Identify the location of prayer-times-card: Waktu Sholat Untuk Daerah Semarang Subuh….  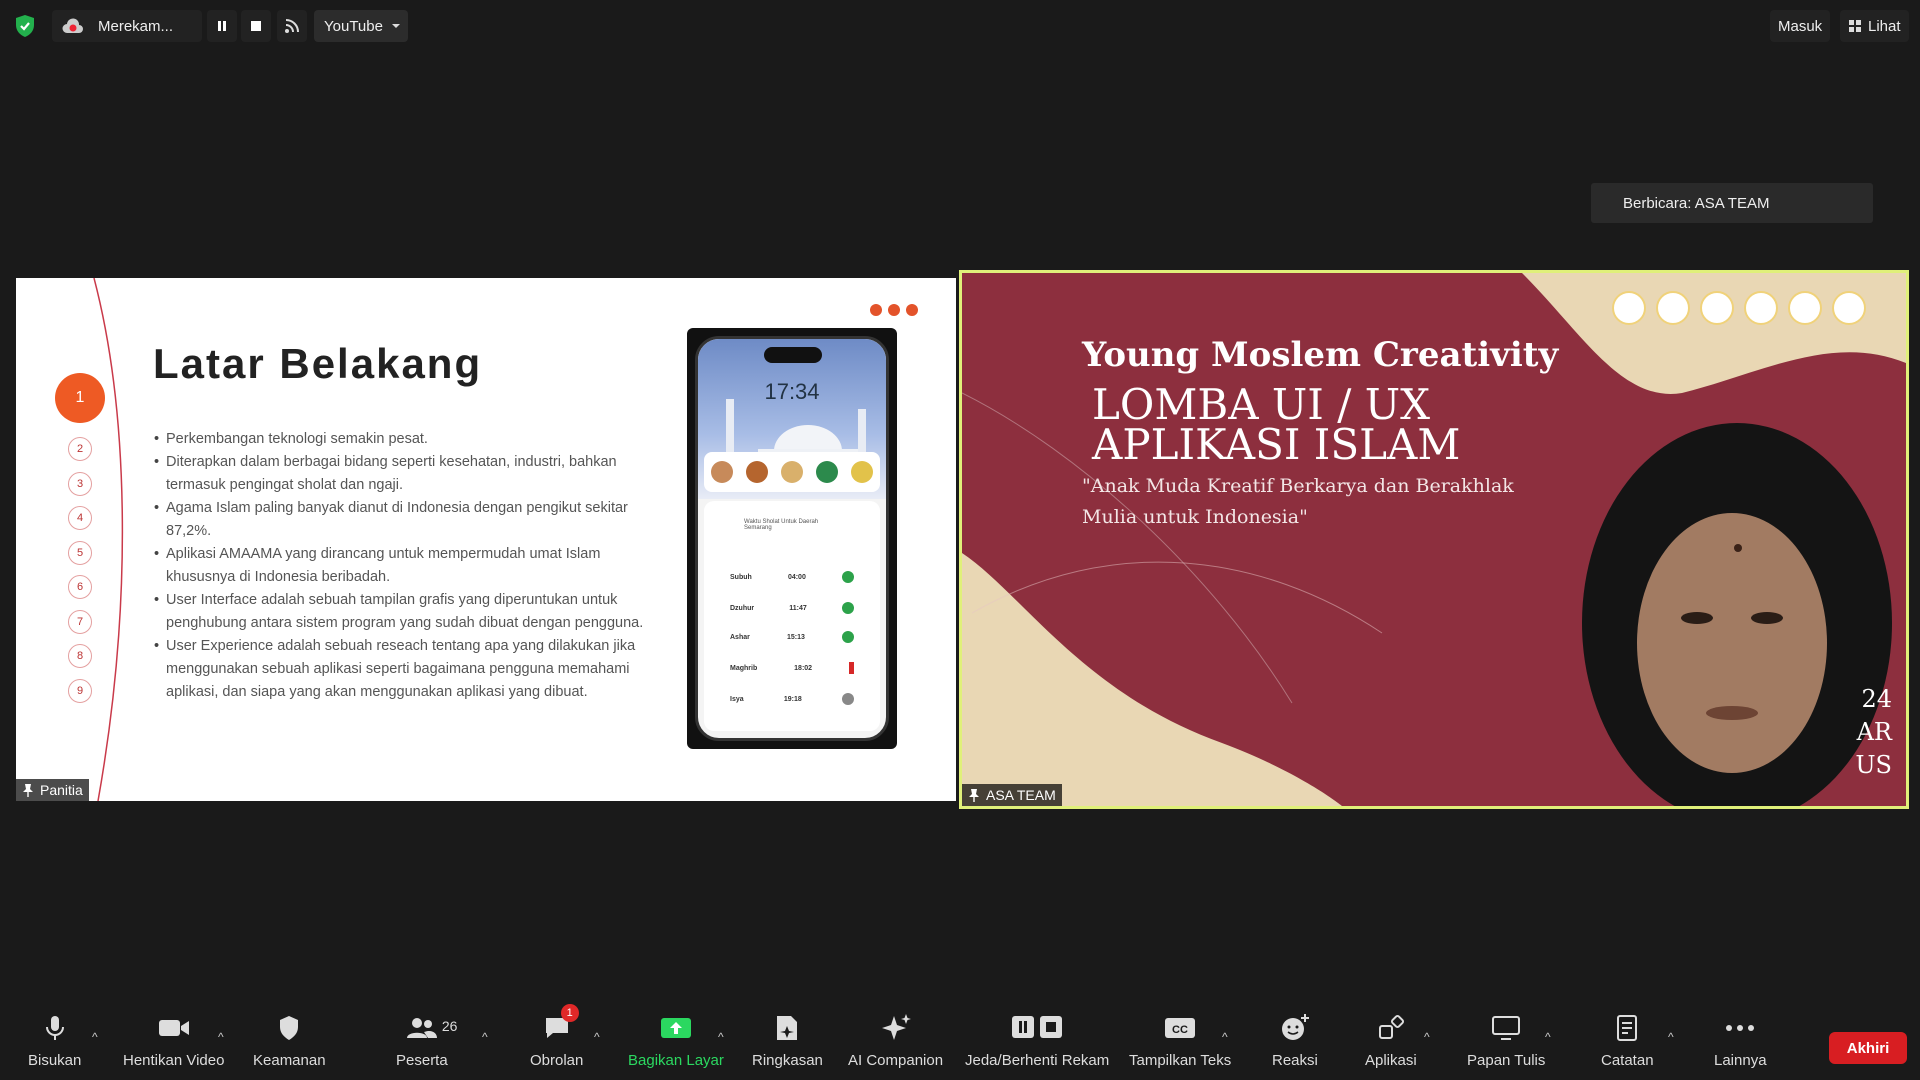
(792, 616).